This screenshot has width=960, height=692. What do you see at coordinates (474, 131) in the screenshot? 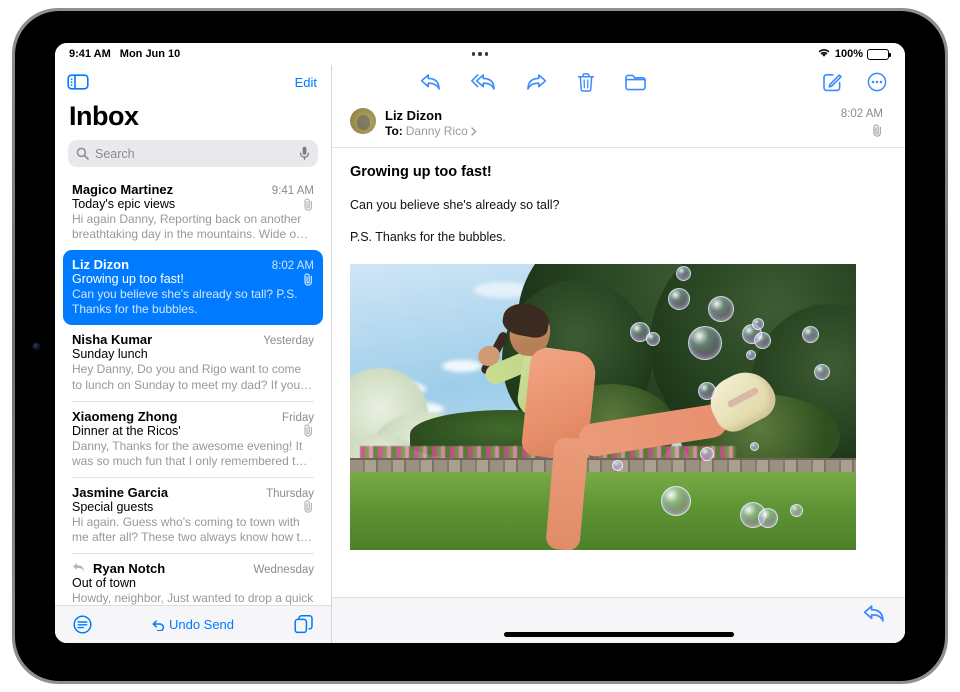
I see `chevron-right-icon` at bounding box center [474, 131].